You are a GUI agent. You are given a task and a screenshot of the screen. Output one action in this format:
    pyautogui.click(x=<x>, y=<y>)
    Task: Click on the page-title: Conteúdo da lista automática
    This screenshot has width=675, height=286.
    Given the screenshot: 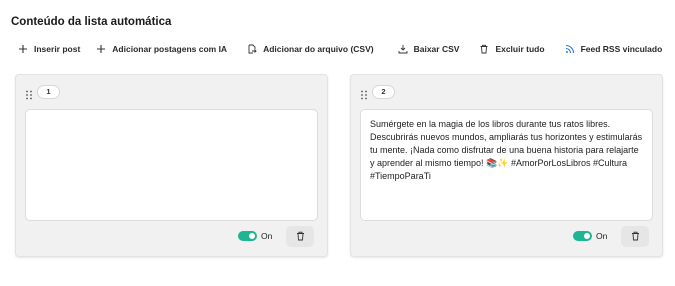 What is the action you would take?
    pyautogui.click(x=91, y=22)
    